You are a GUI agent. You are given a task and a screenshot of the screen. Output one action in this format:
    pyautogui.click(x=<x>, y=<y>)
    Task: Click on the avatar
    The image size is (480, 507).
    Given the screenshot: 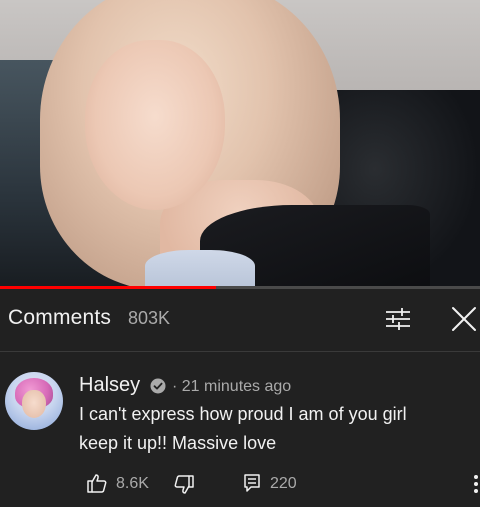 What is the action you would take?
    pyautogui.click(x=34, y=401)
    